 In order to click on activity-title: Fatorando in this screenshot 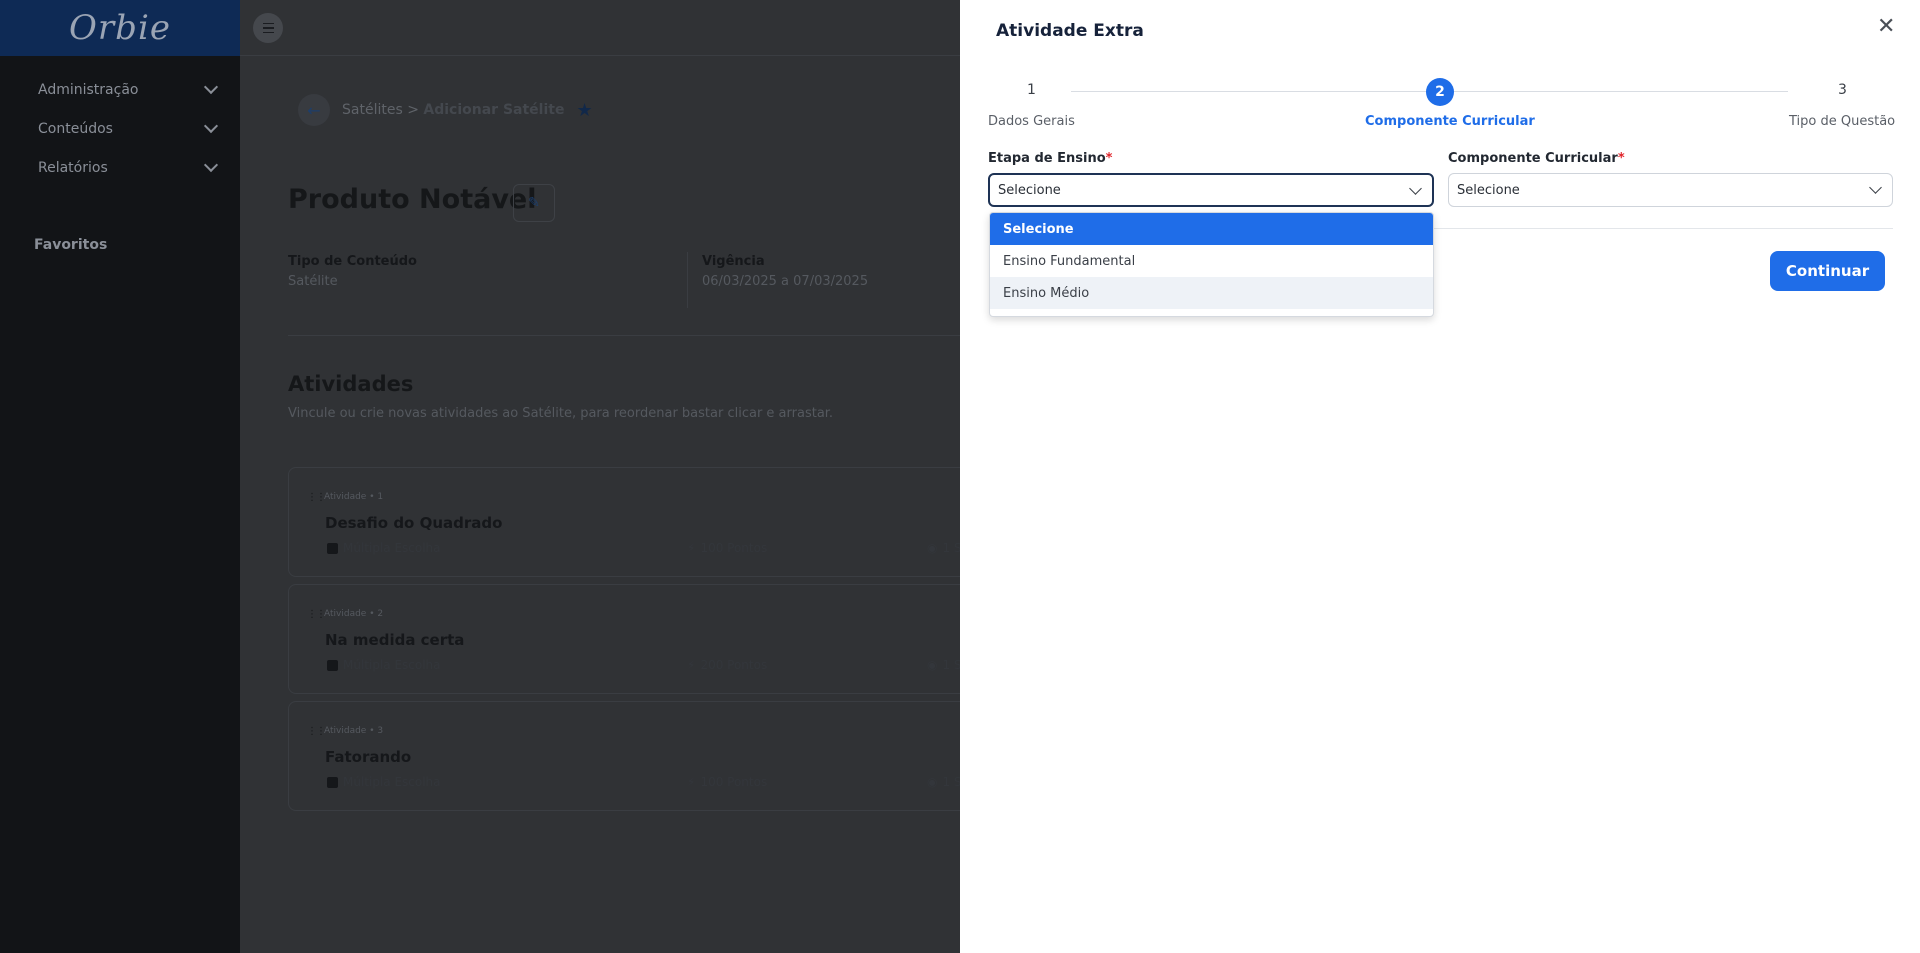, I will do `click(368, 757)`.